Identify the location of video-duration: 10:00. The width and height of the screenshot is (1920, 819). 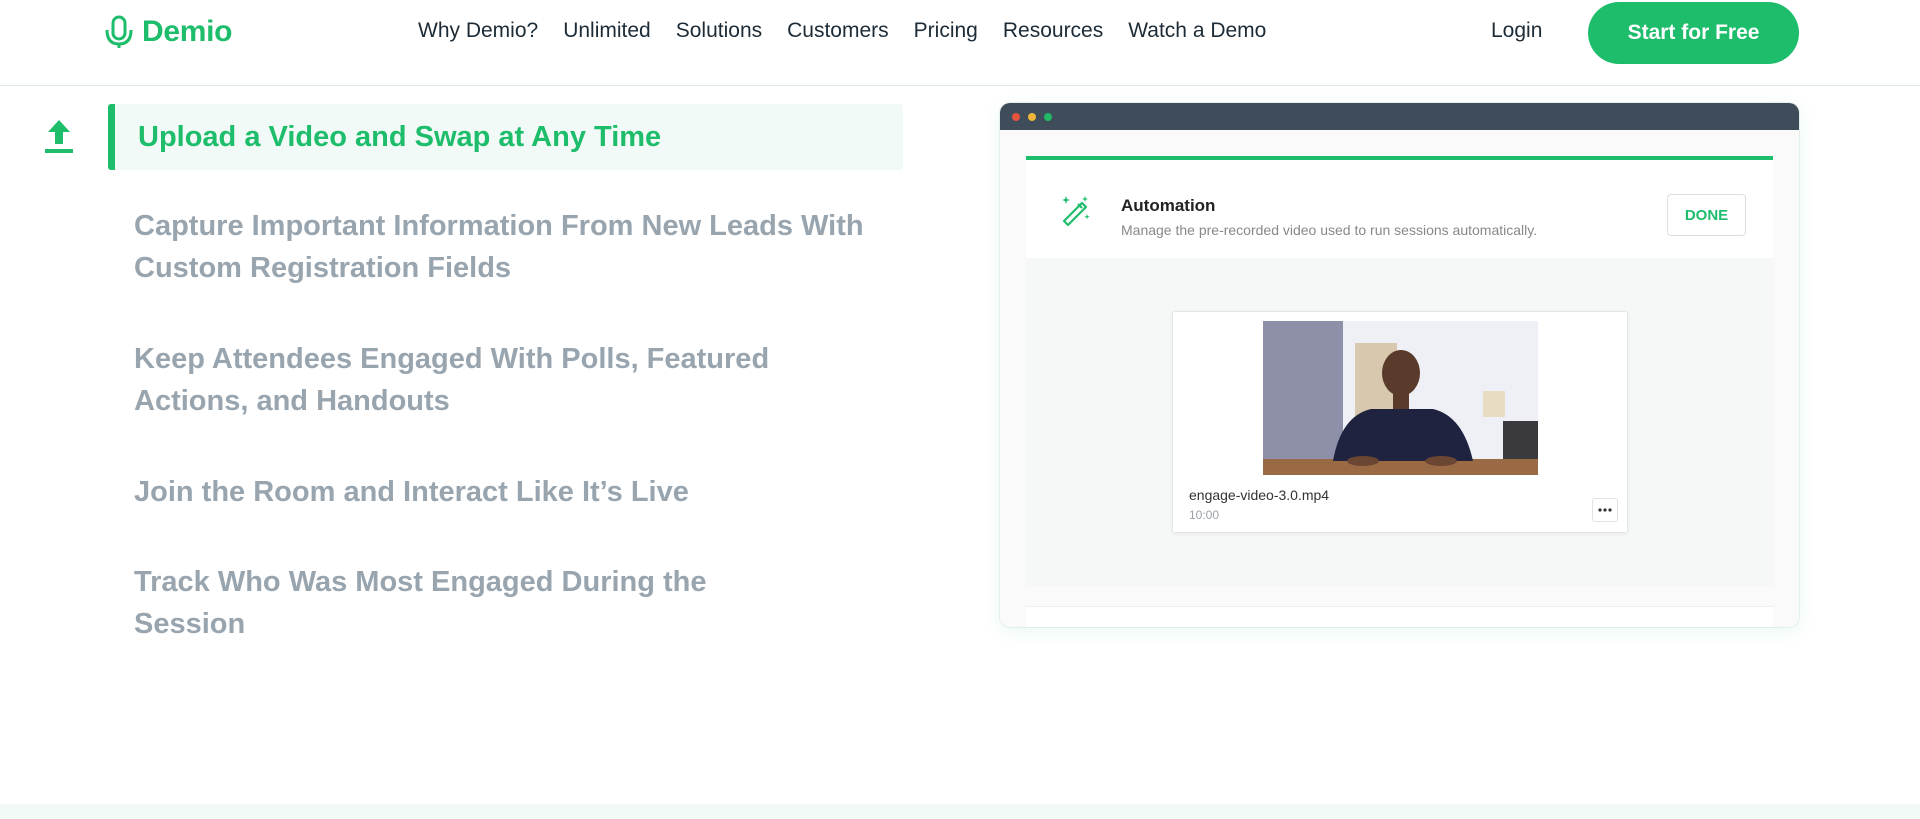
(1204, 515).